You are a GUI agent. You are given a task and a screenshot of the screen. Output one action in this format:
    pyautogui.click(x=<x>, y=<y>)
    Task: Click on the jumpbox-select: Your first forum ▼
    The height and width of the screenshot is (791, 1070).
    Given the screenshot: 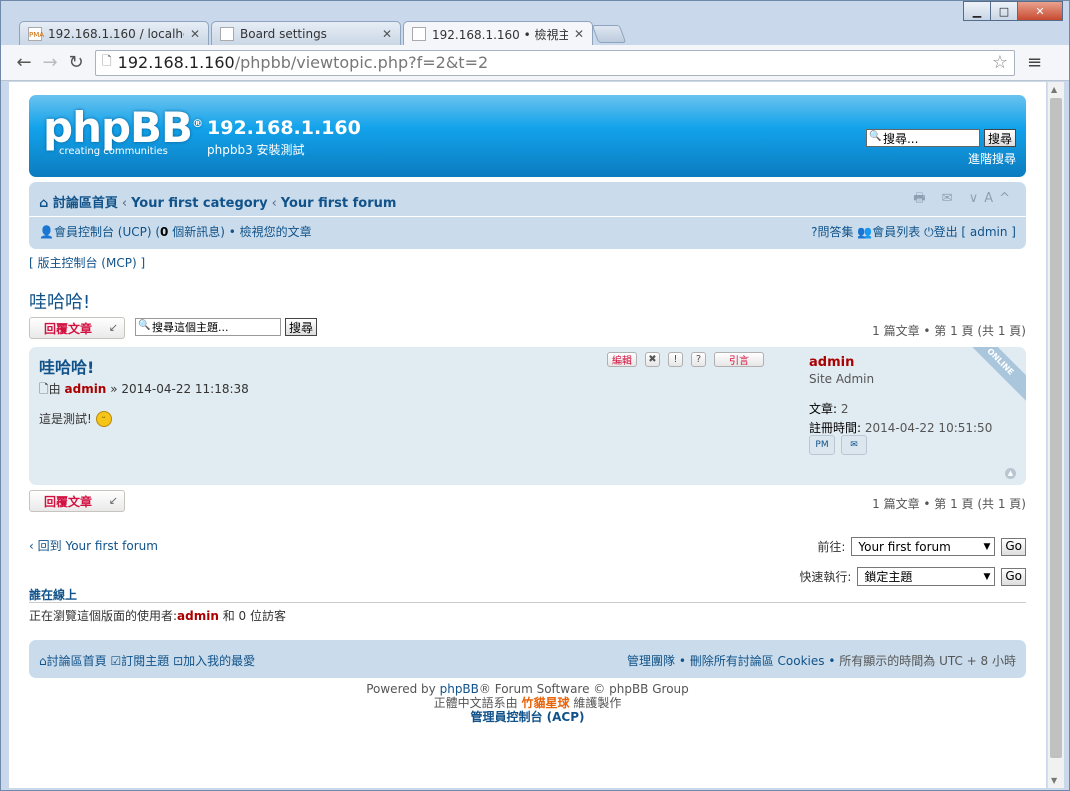 What is the action you would take?
    pyautogui.click(x=923, y=546)
    